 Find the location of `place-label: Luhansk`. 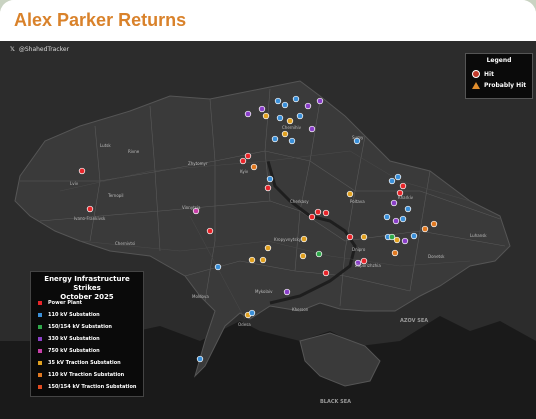

place-label: Luhansk is located at coordinates (478, 235).